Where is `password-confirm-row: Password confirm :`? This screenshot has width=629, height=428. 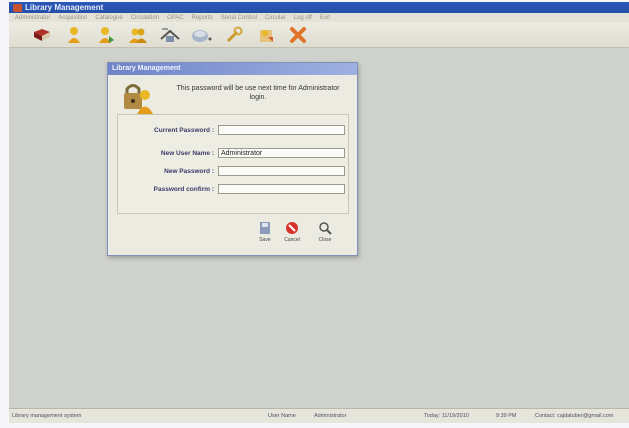 password-confirm-row: Password confirm : is located at coordinates (233, 190).